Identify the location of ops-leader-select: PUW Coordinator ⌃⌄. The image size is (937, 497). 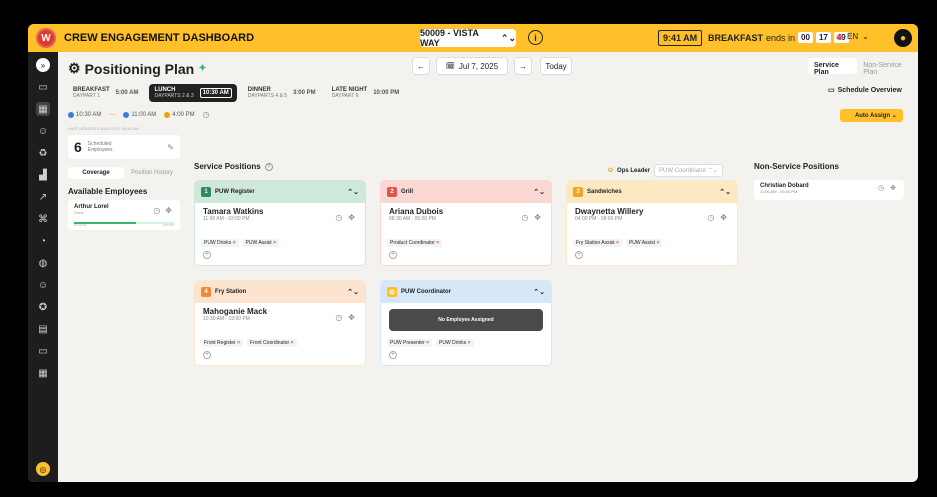
(688, 170).